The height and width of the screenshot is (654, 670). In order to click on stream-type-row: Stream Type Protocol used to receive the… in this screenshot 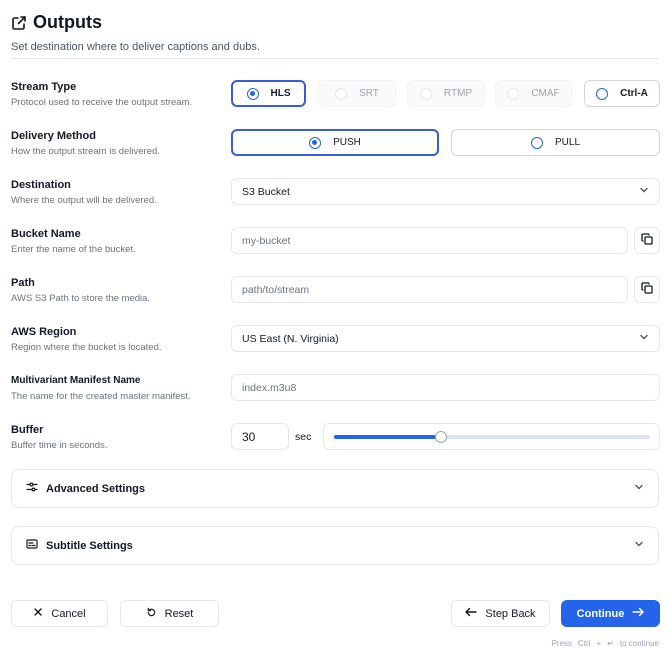, I will do `click(335, 95)`.